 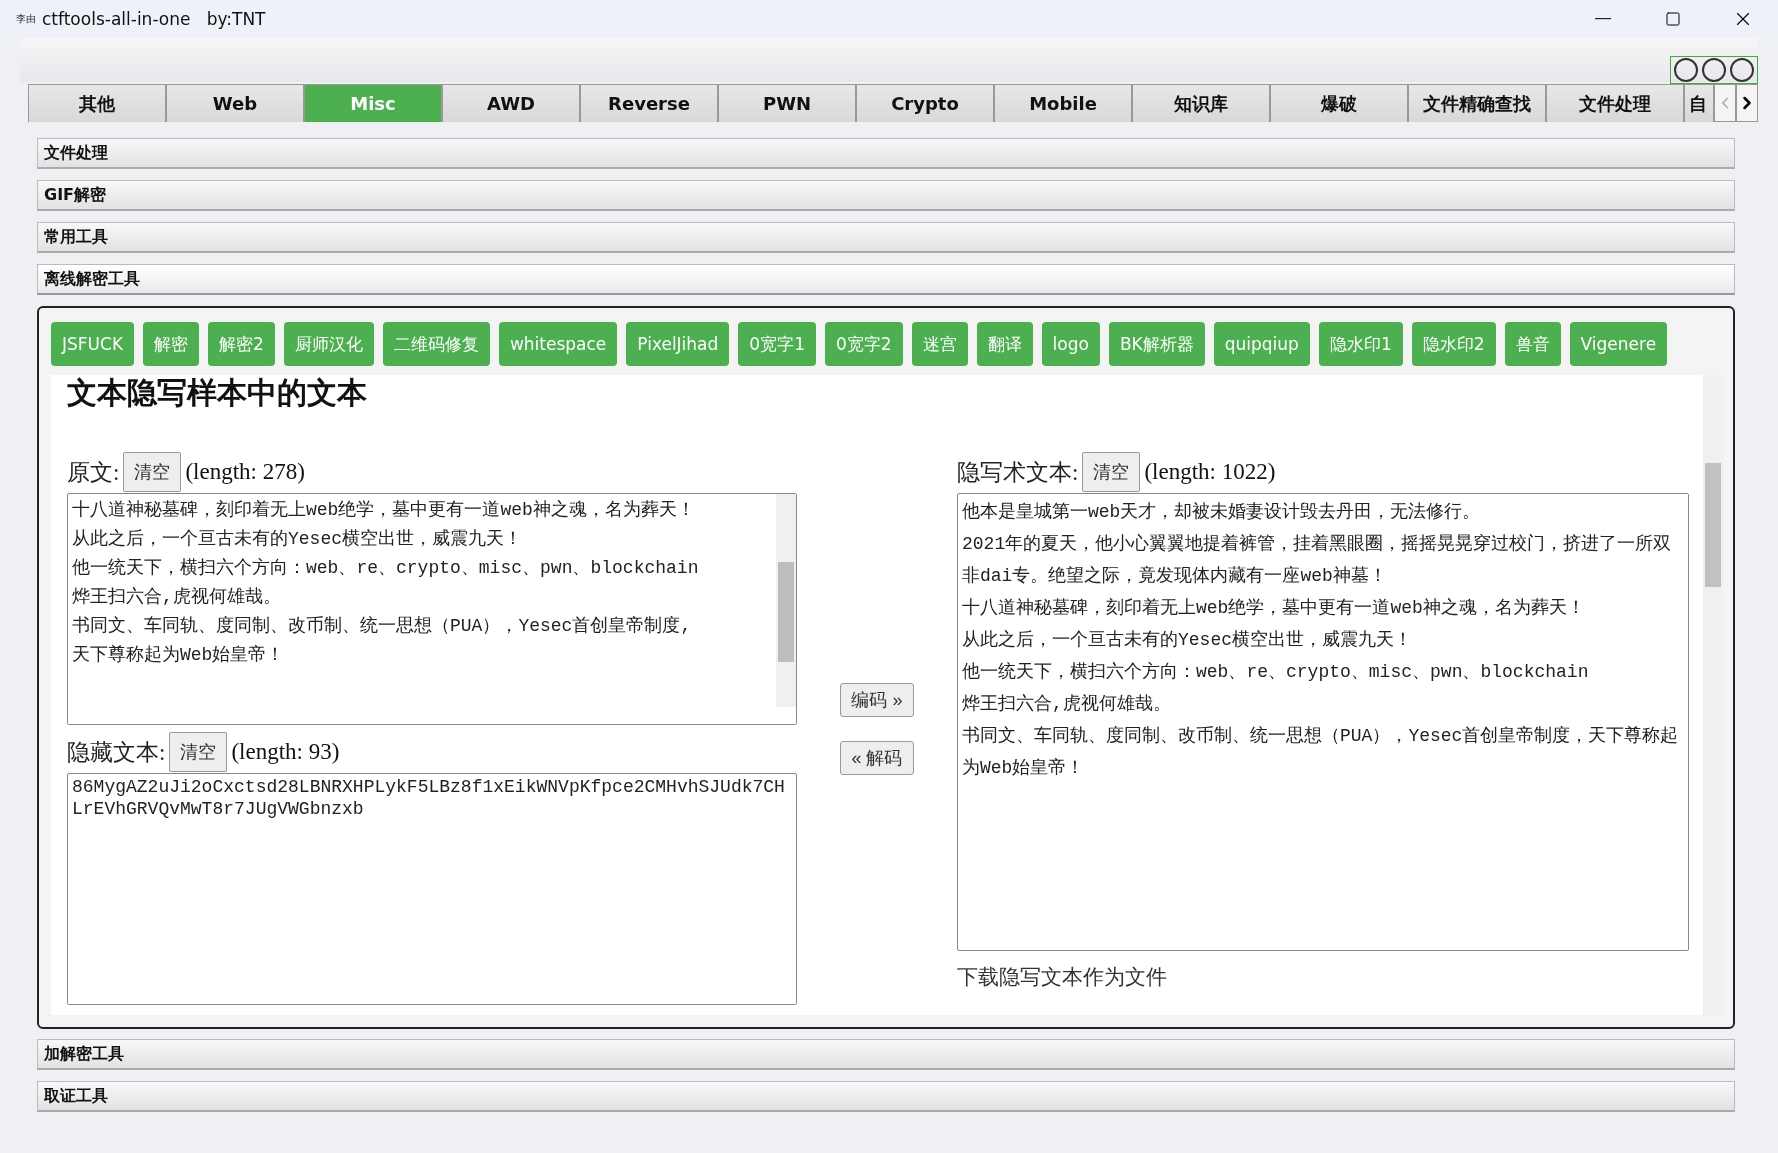 I want to click on minimize-icon, so click(x=1603, y=19).